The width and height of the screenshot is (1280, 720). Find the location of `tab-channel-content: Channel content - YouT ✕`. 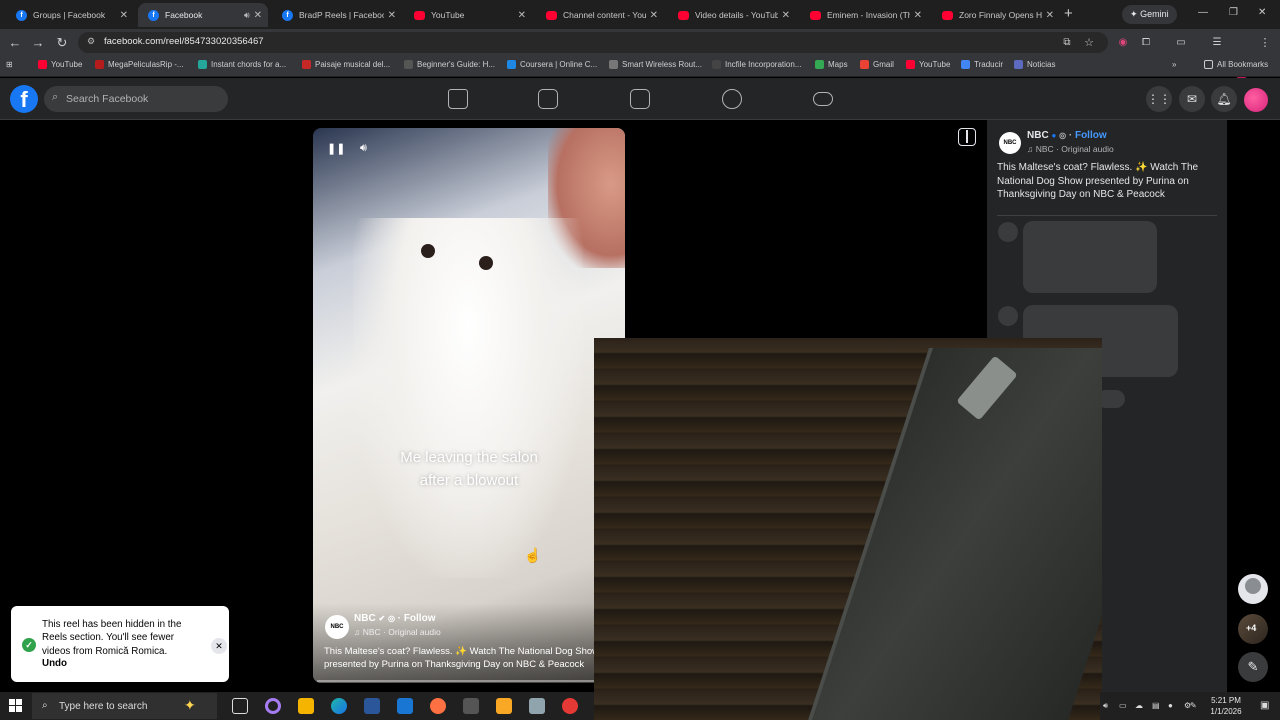

tab-channel-content: Channel content - YouT ✕ is located at coordinates (600, 15).